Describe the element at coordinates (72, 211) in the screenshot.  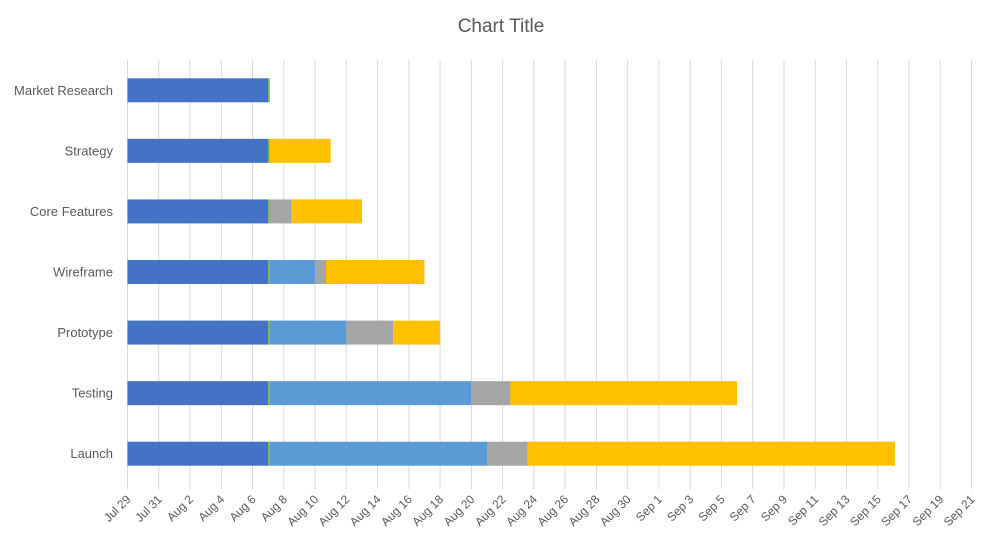
I see `category-label: Core Features` at that location.